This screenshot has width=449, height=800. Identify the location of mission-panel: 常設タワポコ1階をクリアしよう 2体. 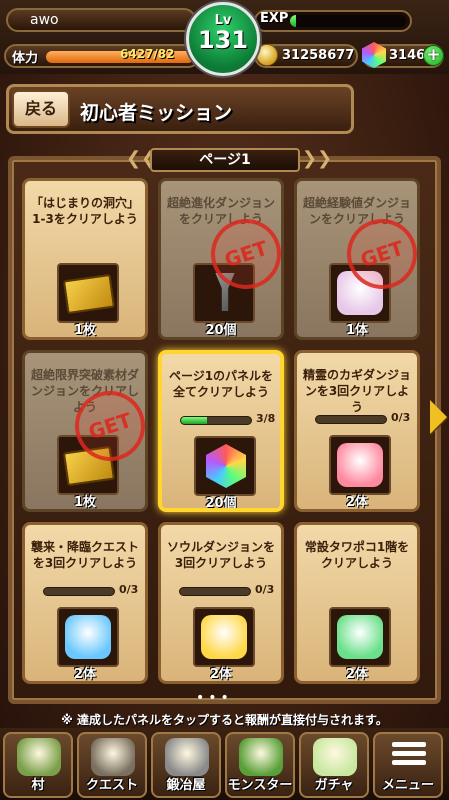
(357, 603).